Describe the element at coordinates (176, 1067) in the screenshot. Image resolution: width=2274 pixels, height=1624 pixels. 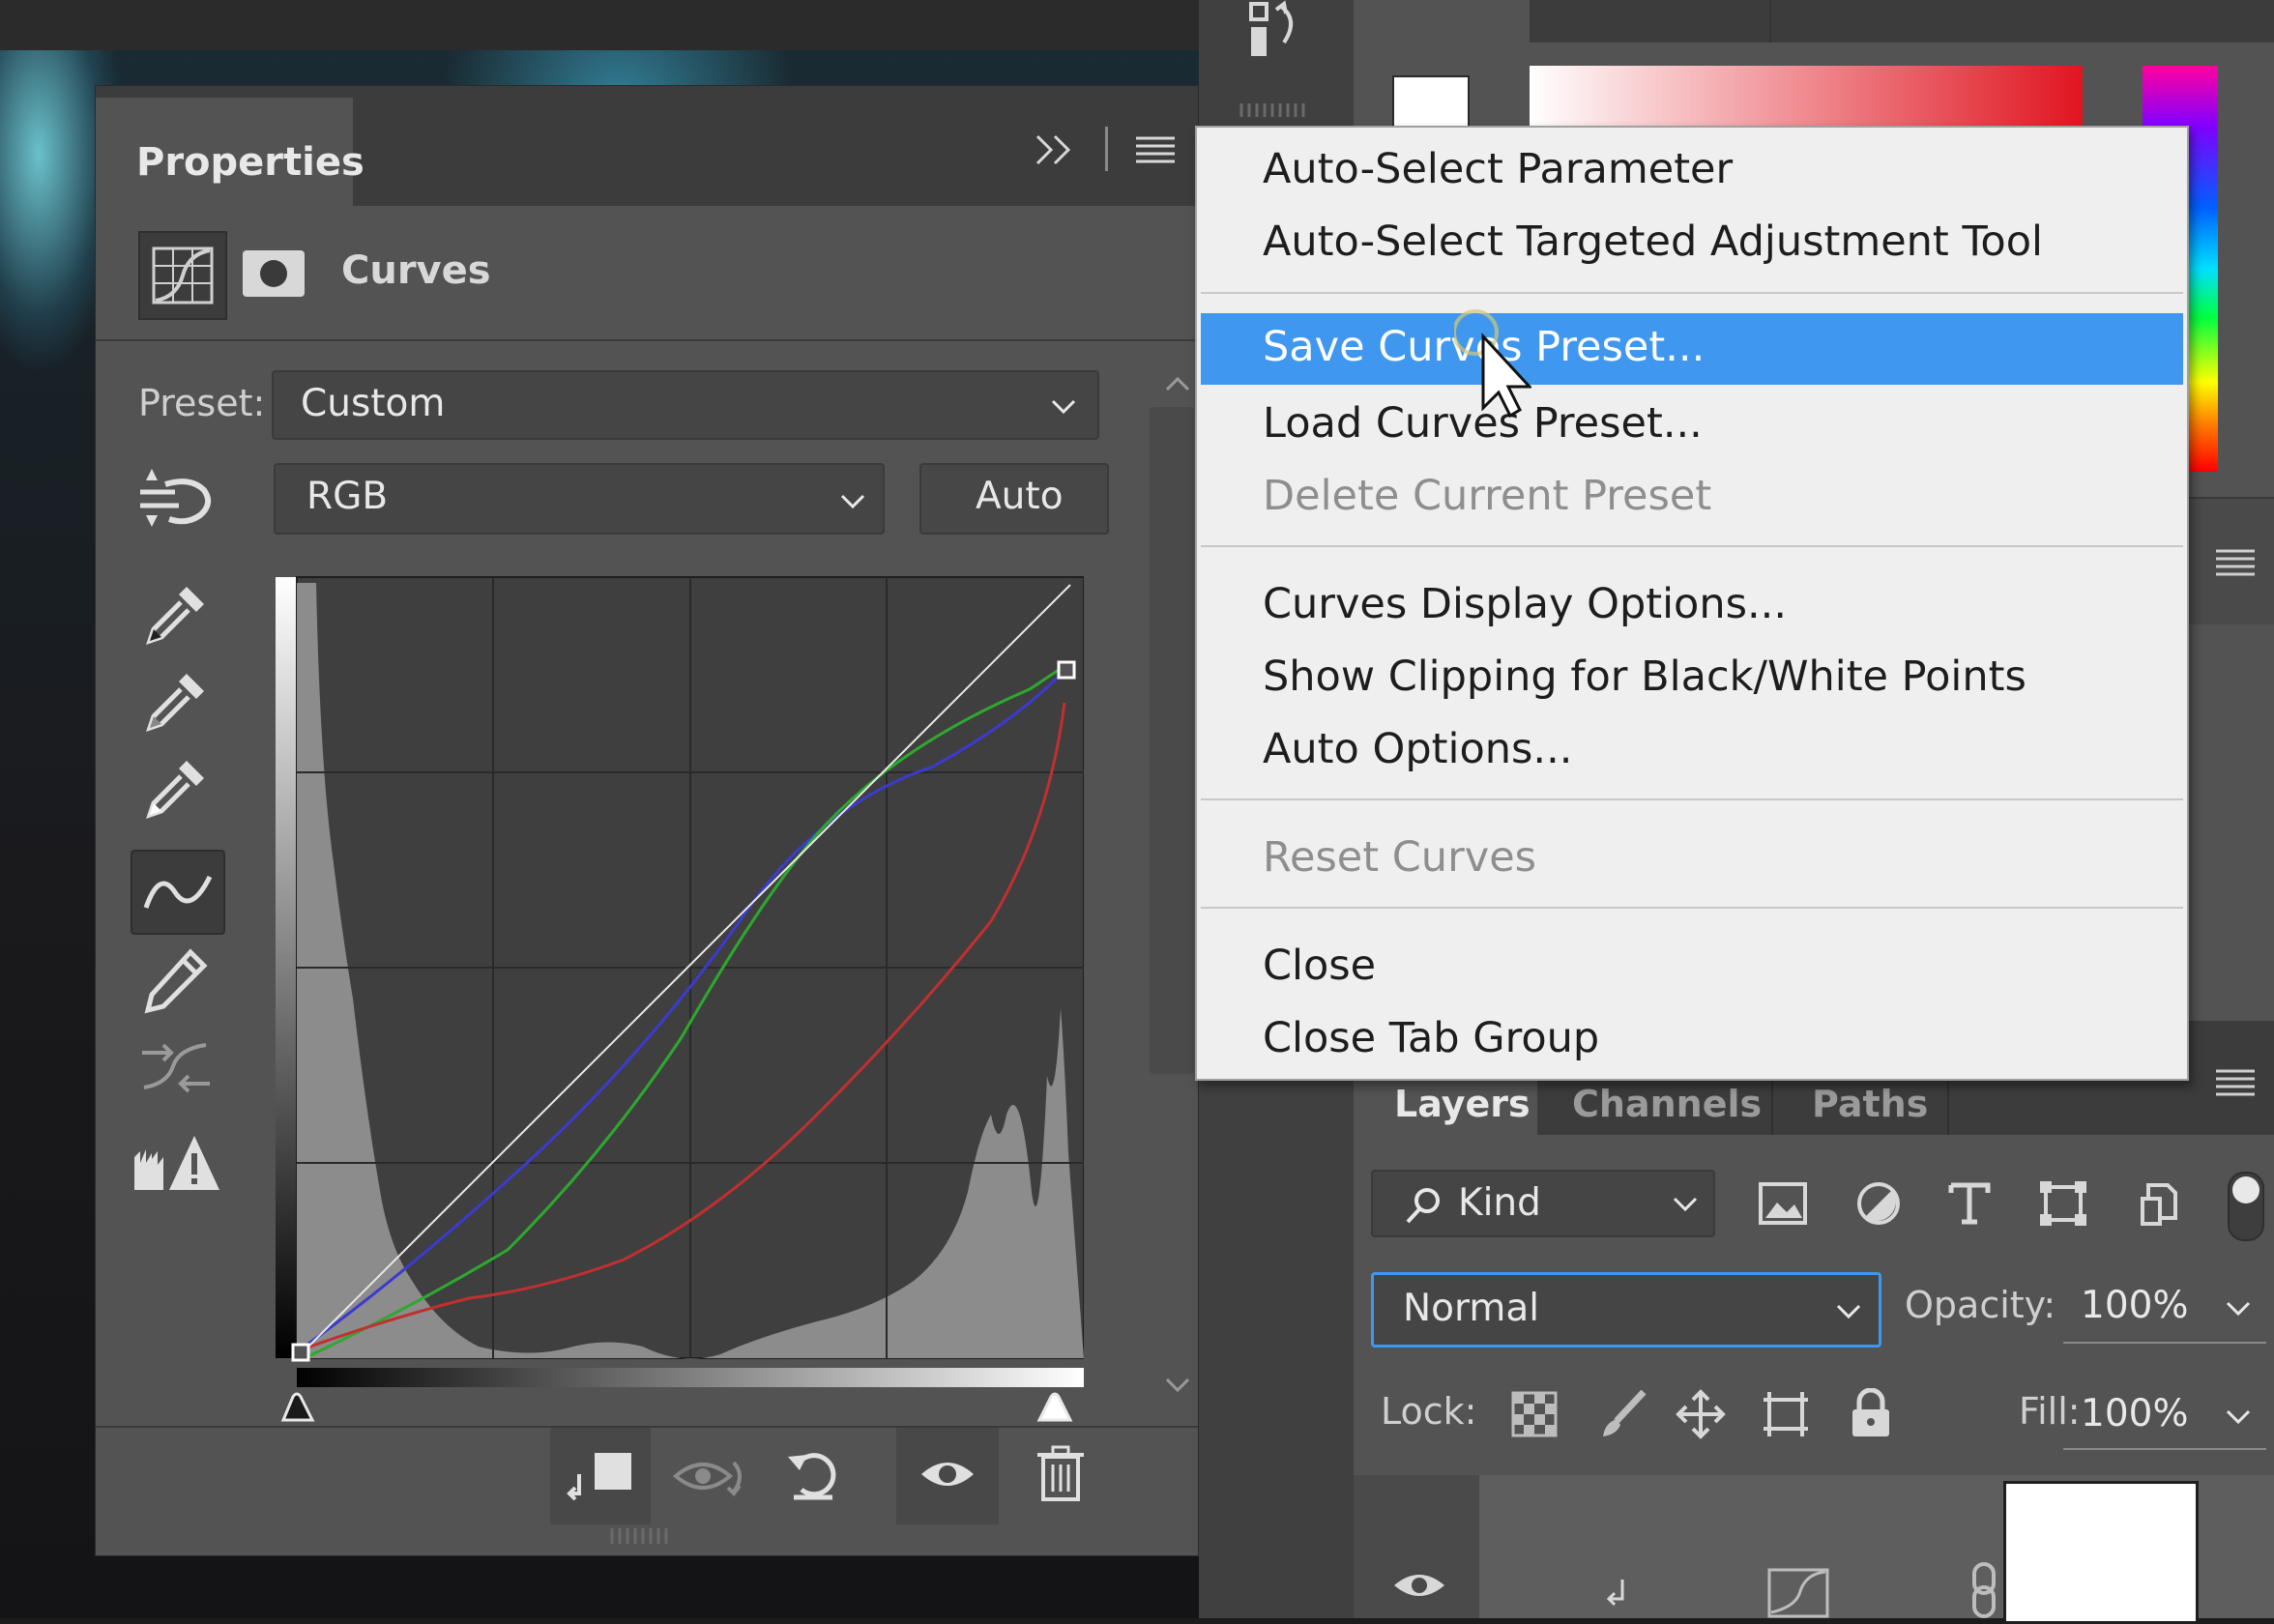
I see `smooth-curve-icon` at that location.